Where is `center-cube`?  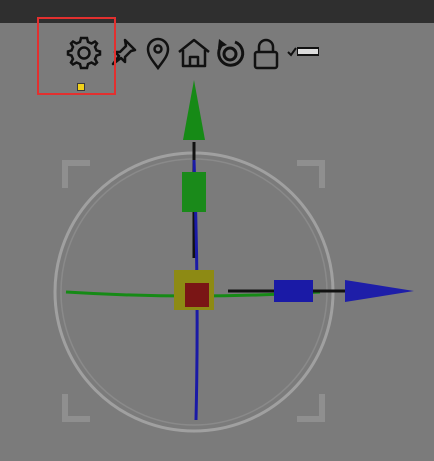 center-cube is located at coordinates (197, 295).